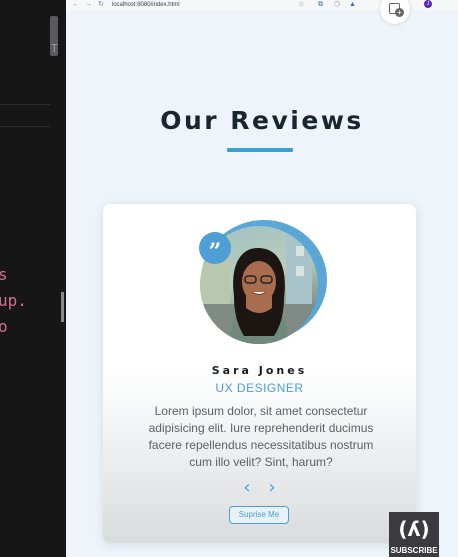  What do you see at coordinates (101, 5) in the screenshot?
I see `reload-button: ↻` at bounding box center [101, 5].